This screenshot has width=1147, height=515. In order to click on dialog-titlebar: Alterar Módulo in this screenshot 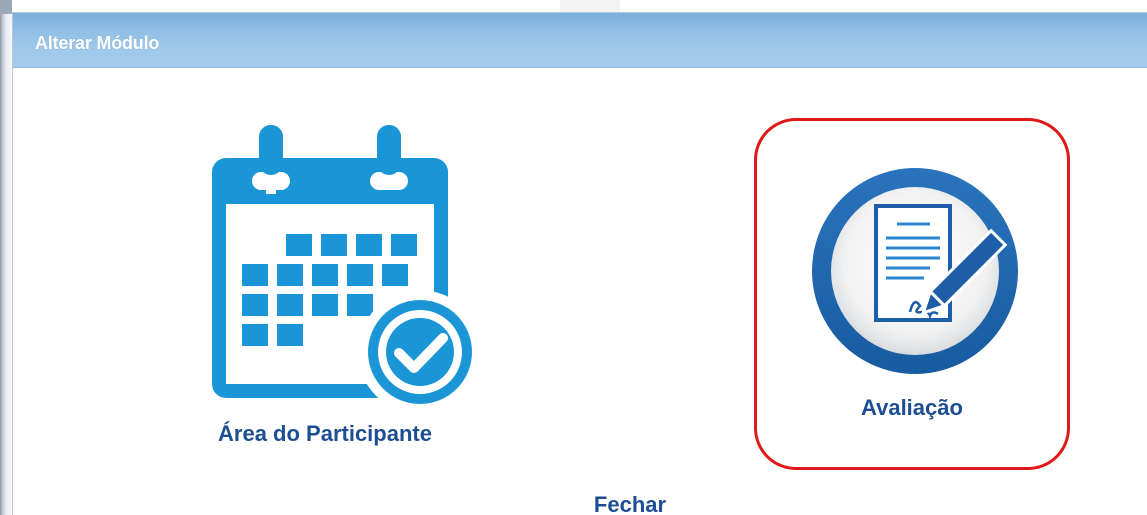, I will do `click(580, 40)`.